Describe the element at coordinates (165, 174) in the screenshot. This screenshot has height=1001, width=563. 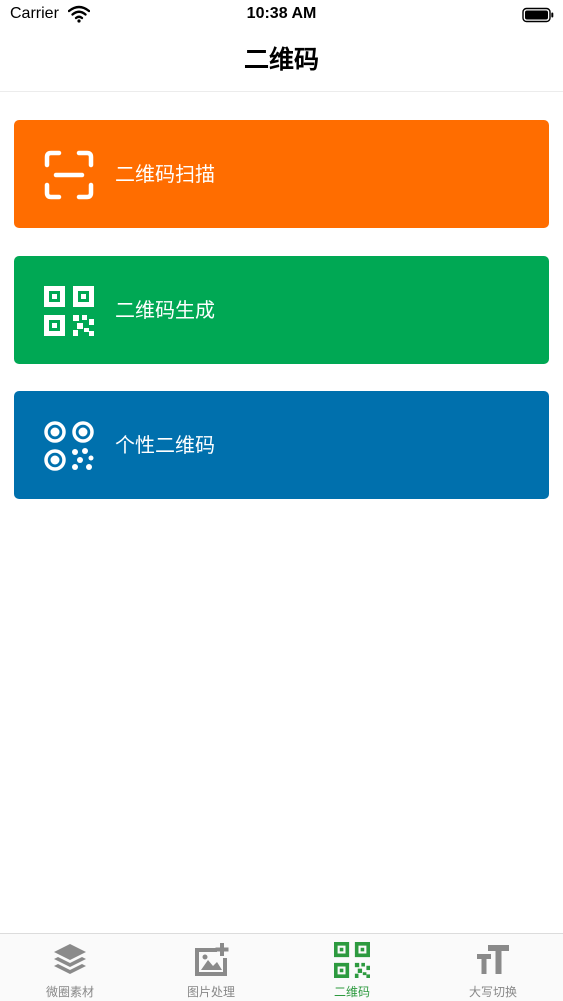
I see `card-label-scan: 二维码扫描` at that location.